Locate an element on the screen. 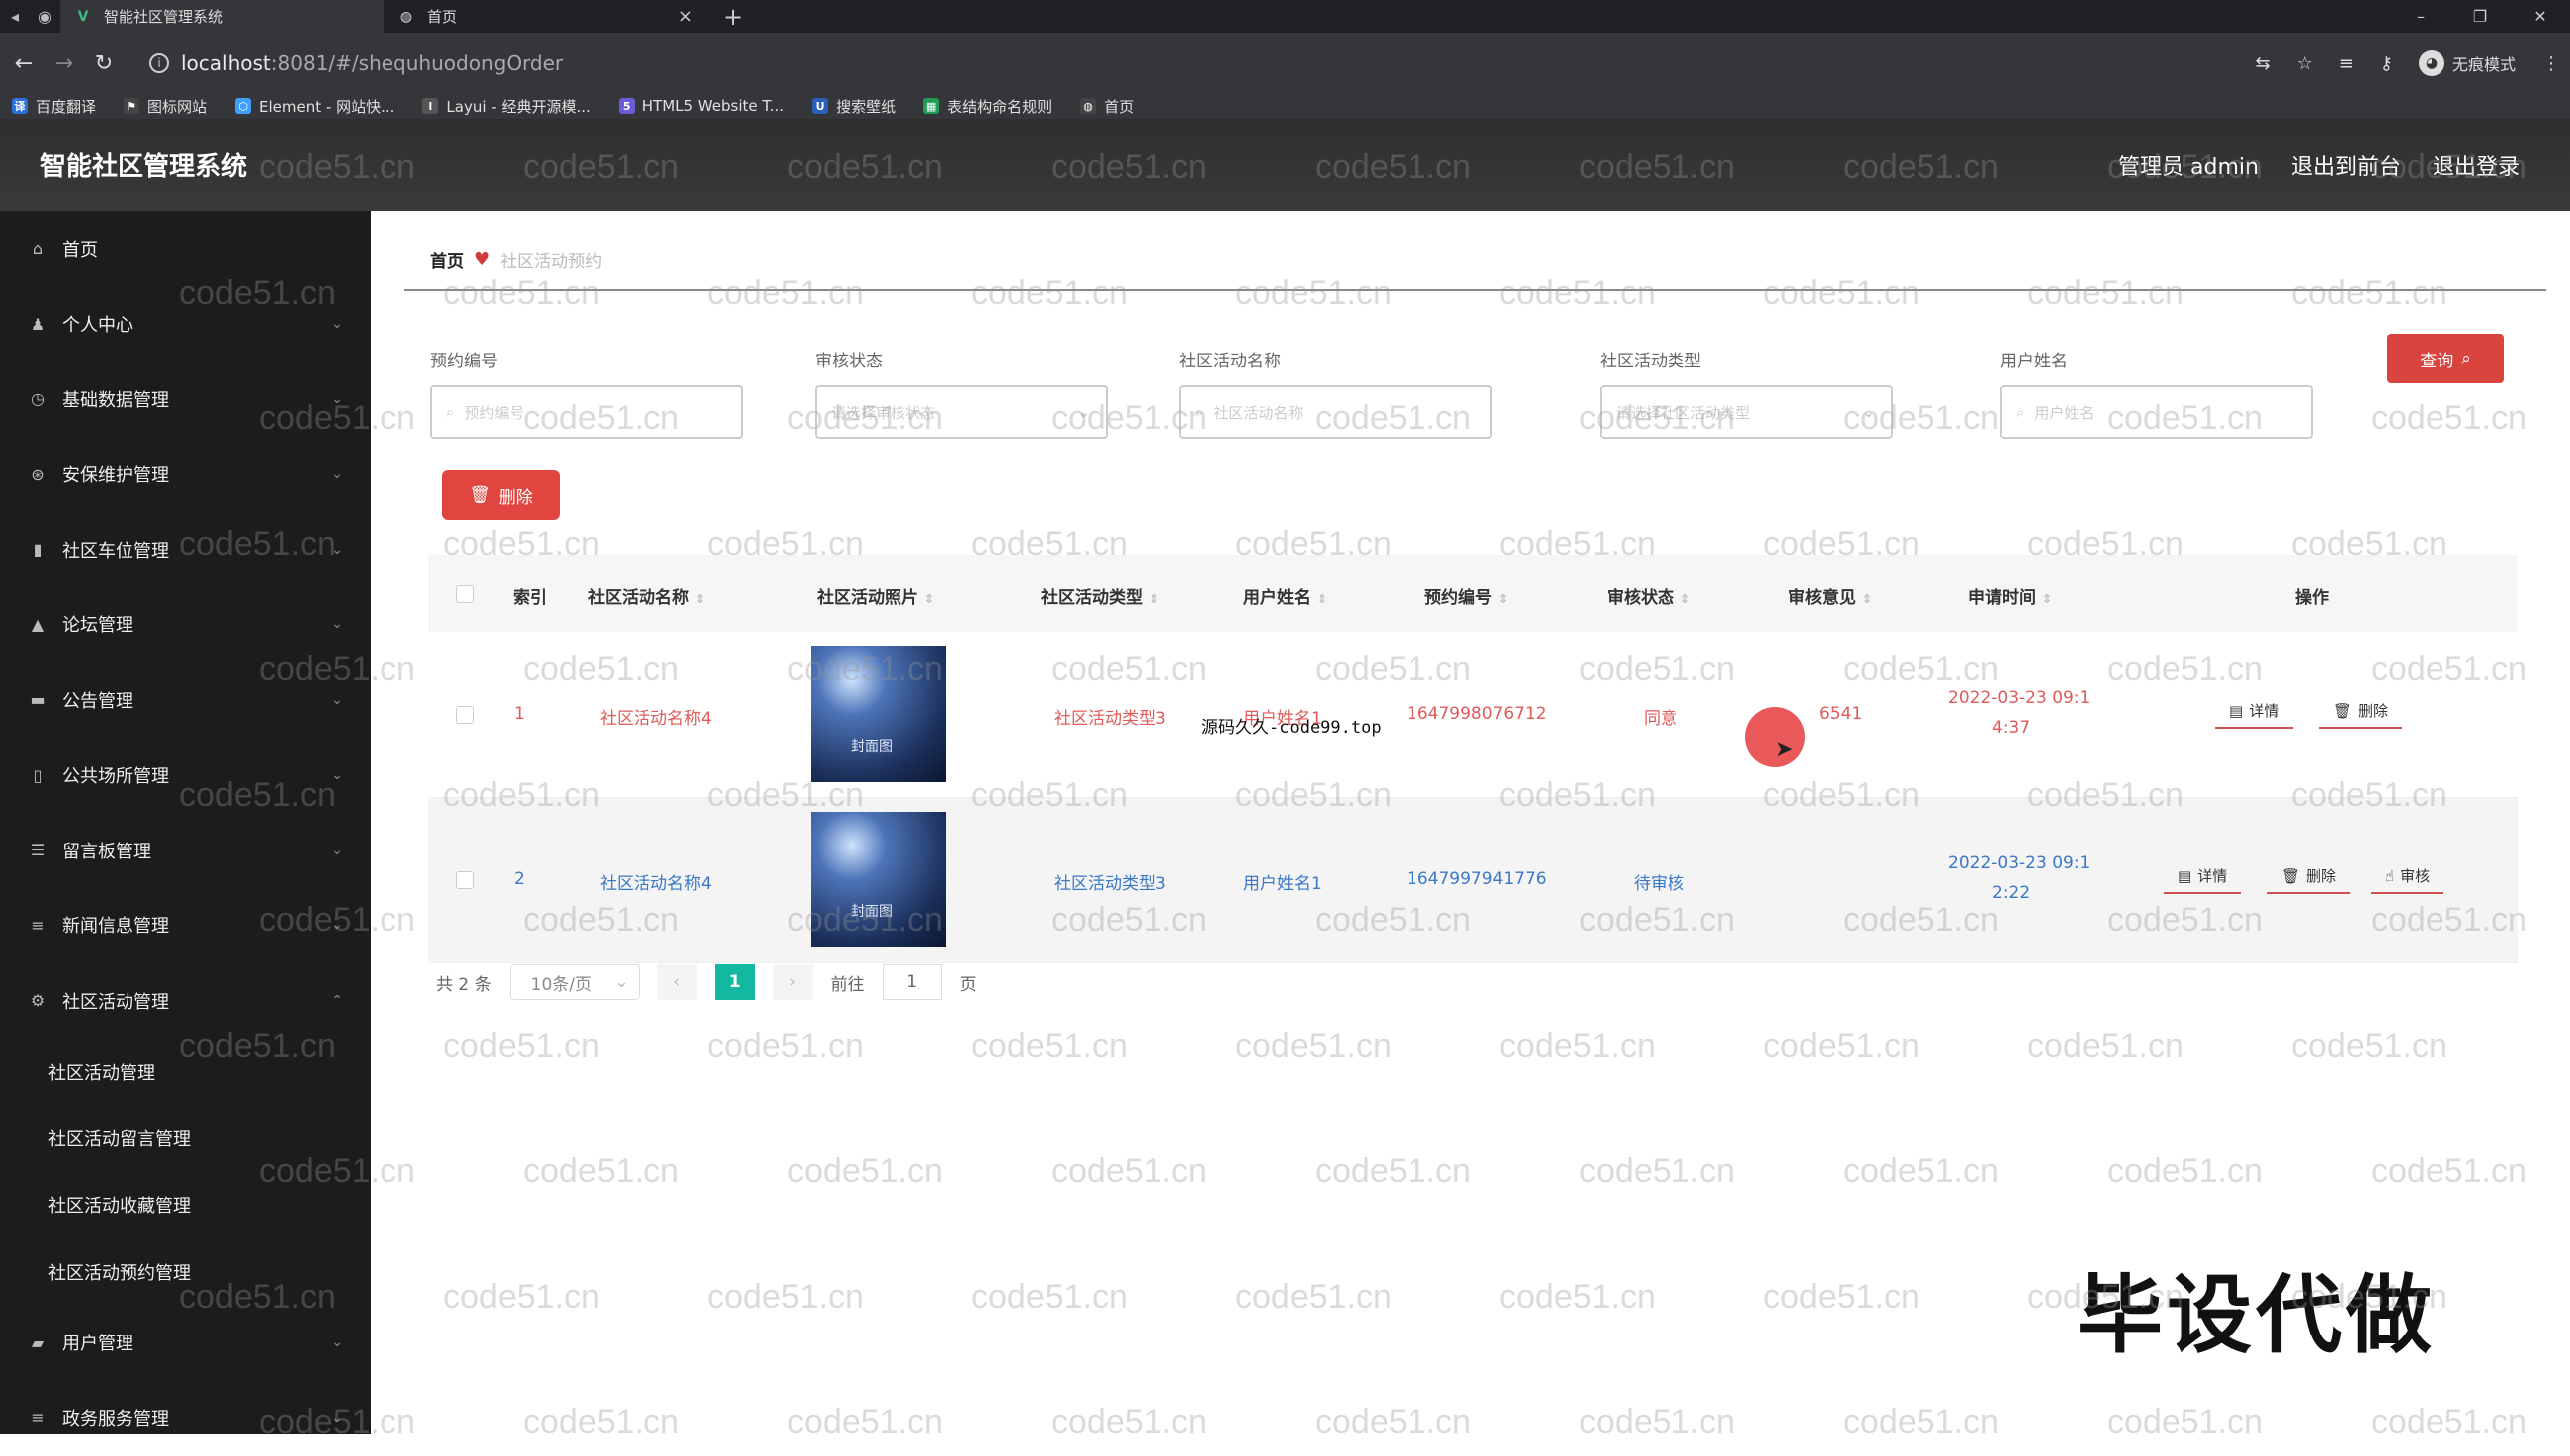 The height and width of the screenshot is (1456, 2570). filter-label: 社区活动类型 is located at coordinates (1650, 361).